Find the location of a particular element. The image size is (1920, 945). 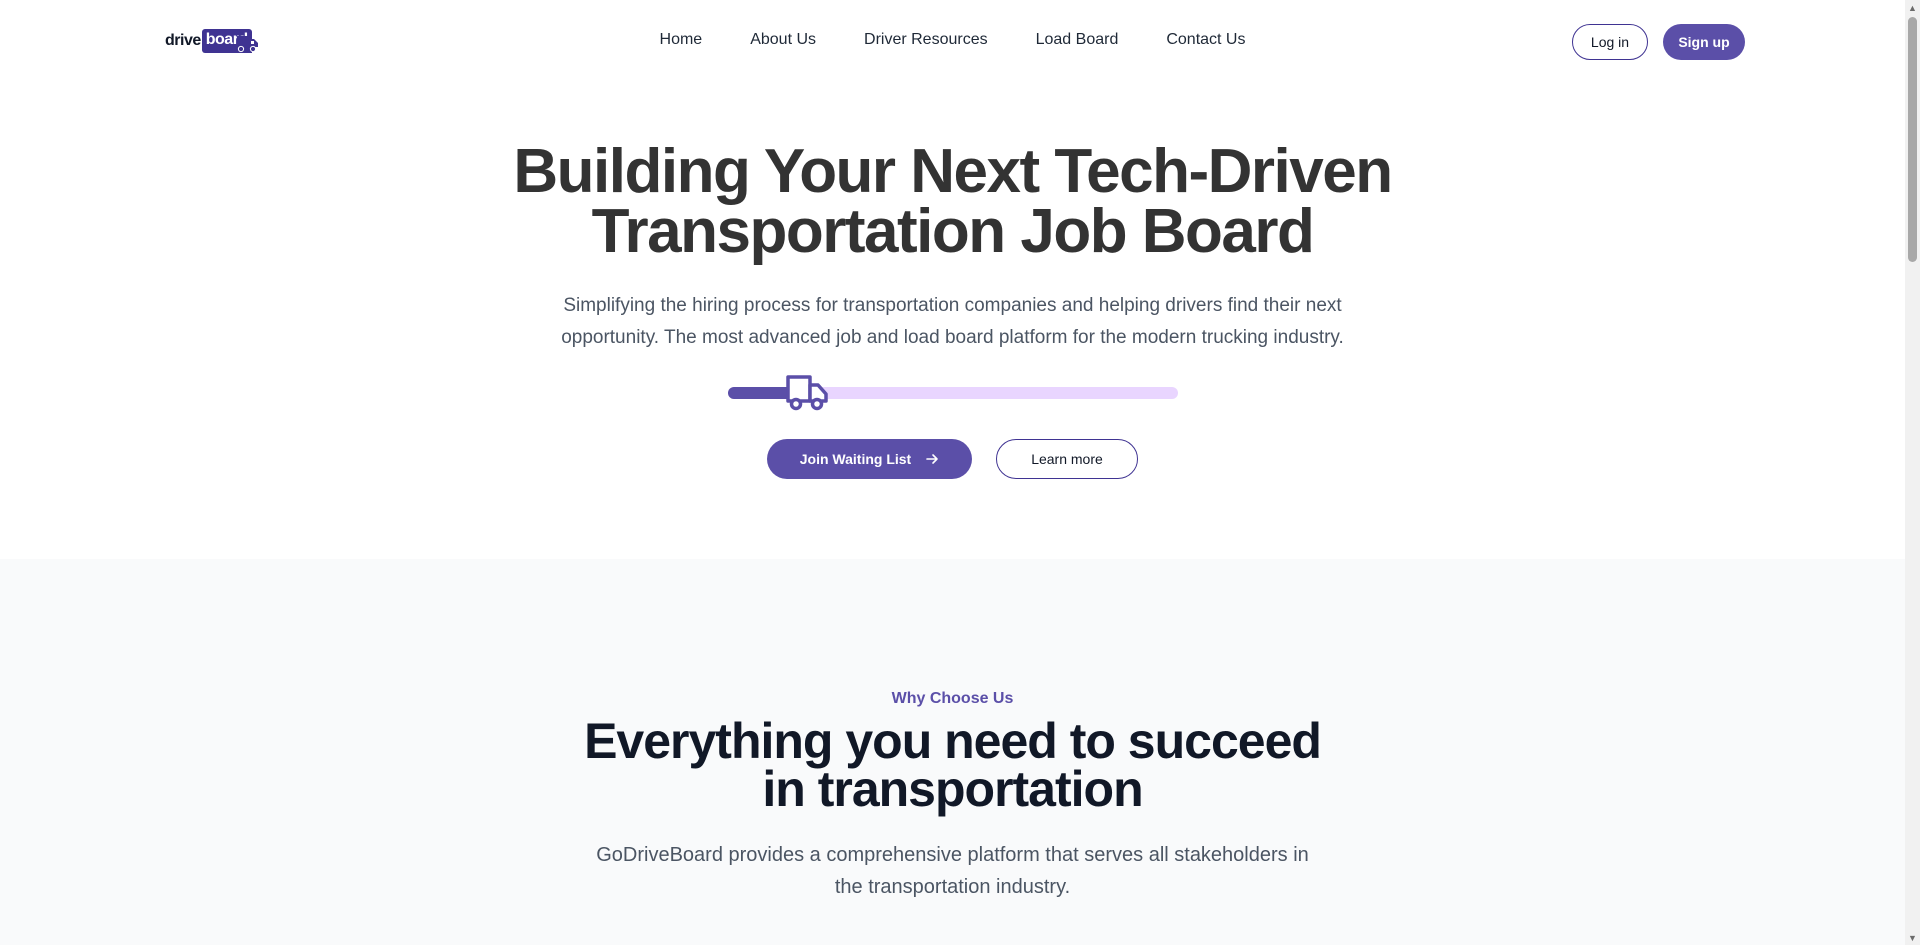

scroll-thumb is located at coordinates (1912, 139).